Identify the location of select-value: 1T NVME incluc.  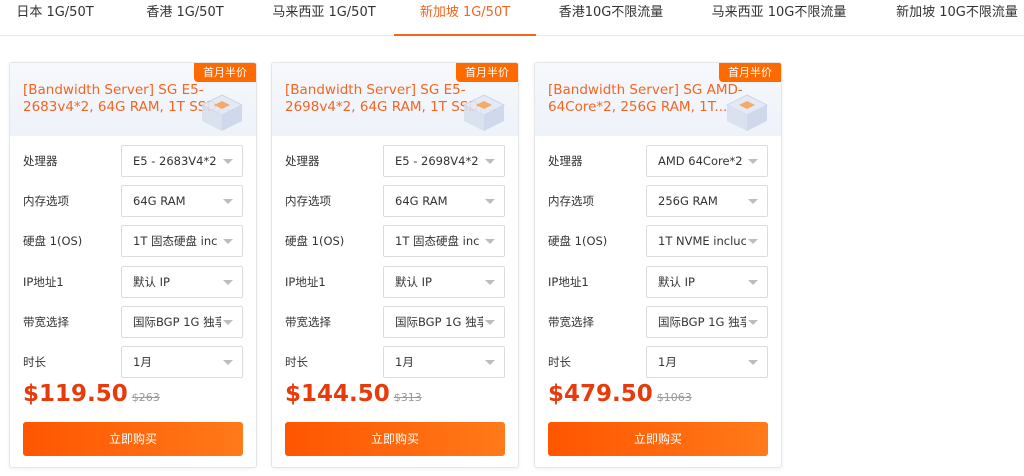
(702, 241).